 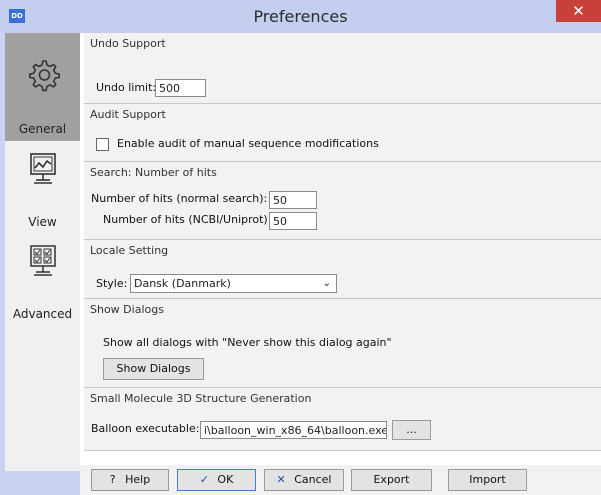 What do you see at coordinates (43, 260) in the screenshot?
I see `checklist-monitor-icon` at bounding box center [43, 260].